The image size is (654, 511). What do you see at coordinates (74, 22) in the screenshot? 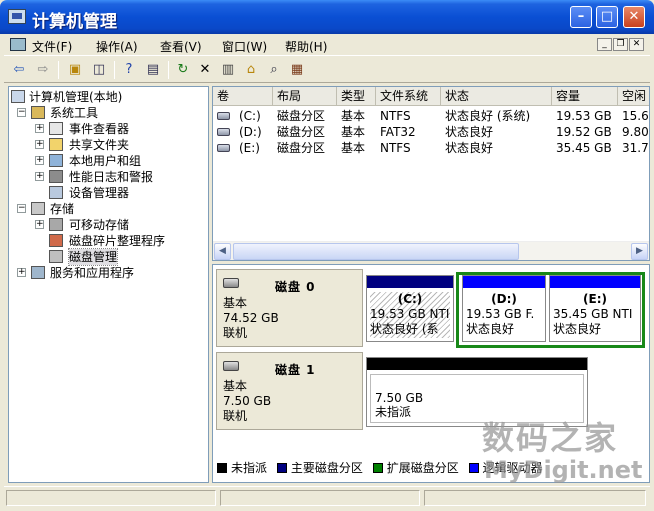
I see `window-title: 计算机管理` at bounding box center [74, 22].